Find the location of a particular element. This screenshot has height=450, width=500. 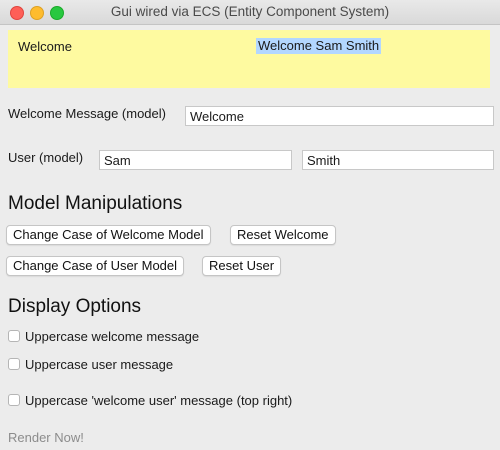

welcome-message-input is located at coordinates (339, 116).